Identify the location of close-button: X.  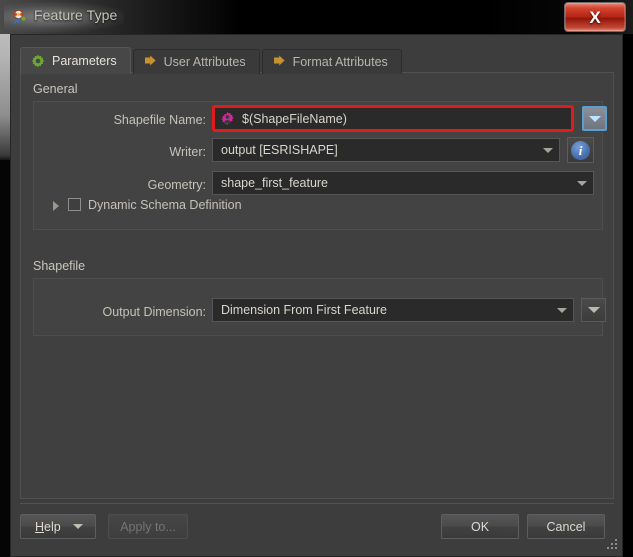
(595, 17).